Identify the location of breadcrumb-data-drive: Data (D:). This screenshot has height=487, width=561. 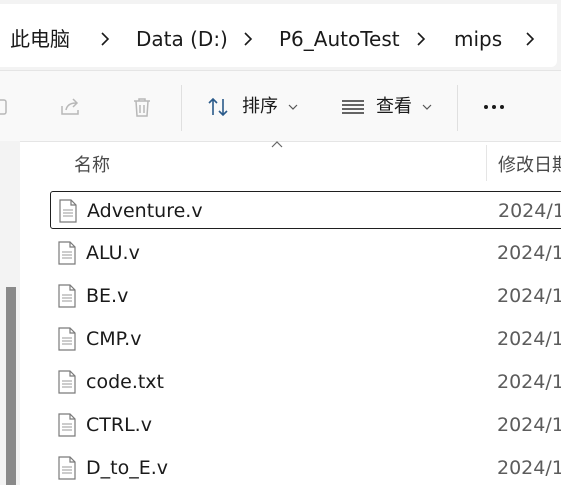
(182, 39).